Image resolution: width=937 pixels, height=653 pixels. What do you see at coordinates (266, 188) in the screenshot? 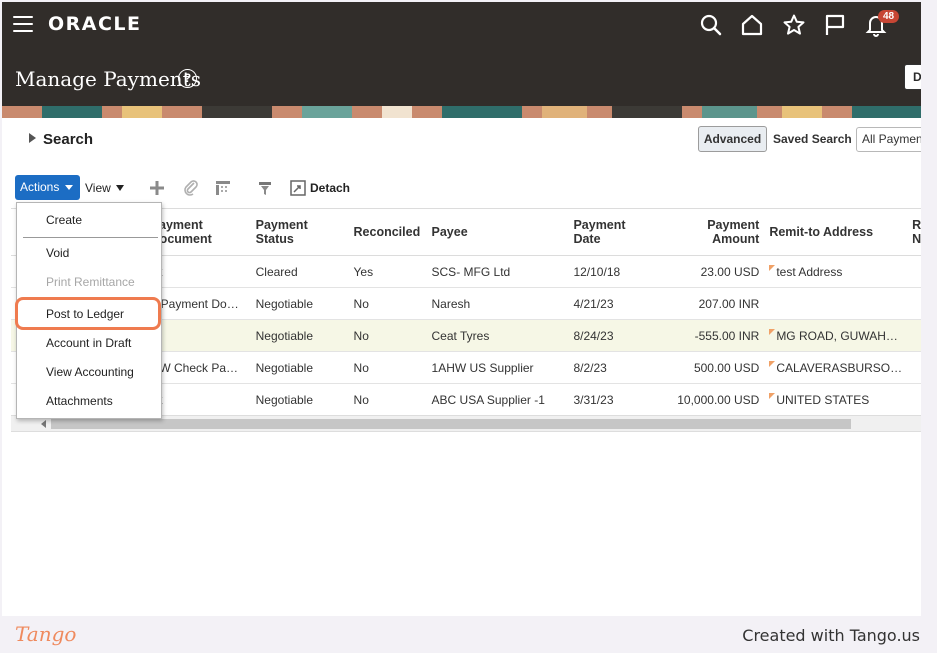
I see `query-by-example-icon` at bounding box center [266, 188].